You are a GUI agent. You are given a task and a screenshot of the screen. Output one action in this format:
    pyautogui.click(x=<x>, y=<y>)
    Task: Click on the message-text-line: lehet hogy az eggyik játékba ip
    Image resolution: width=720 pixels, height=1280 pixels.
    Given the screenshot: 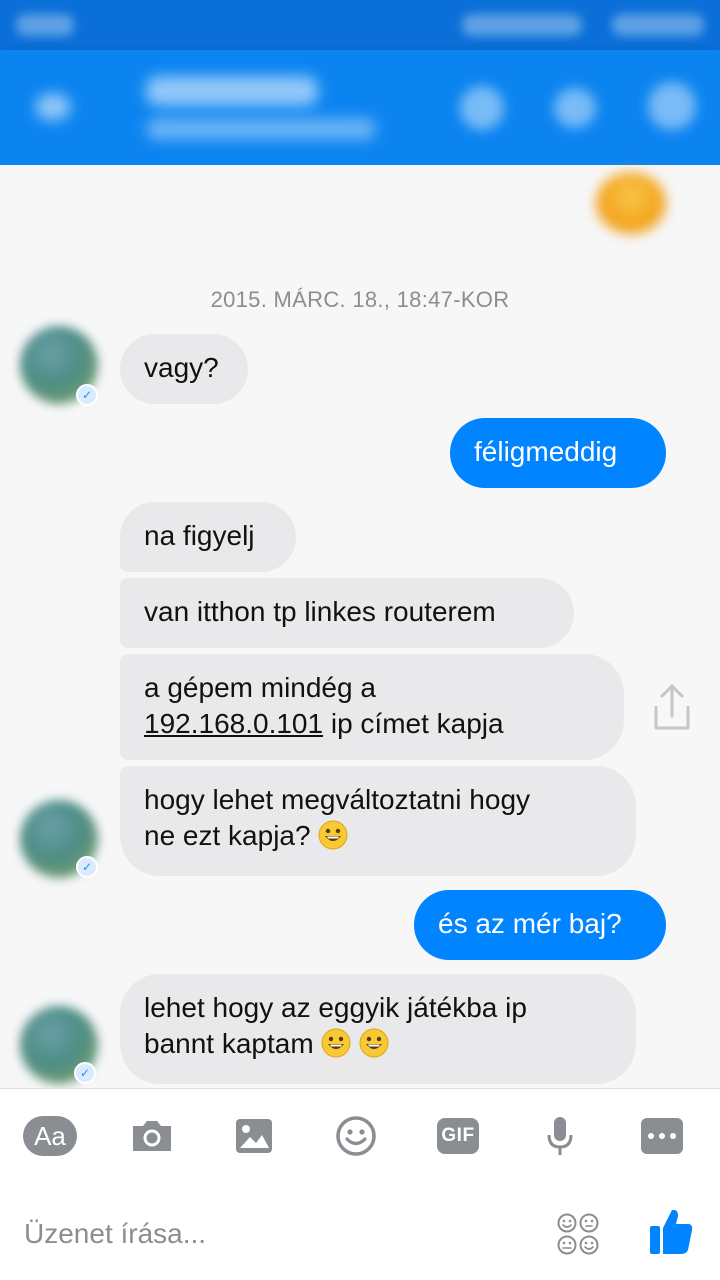 What is the action you would take?
    pyautogui.click(x=335, y=1007)
    